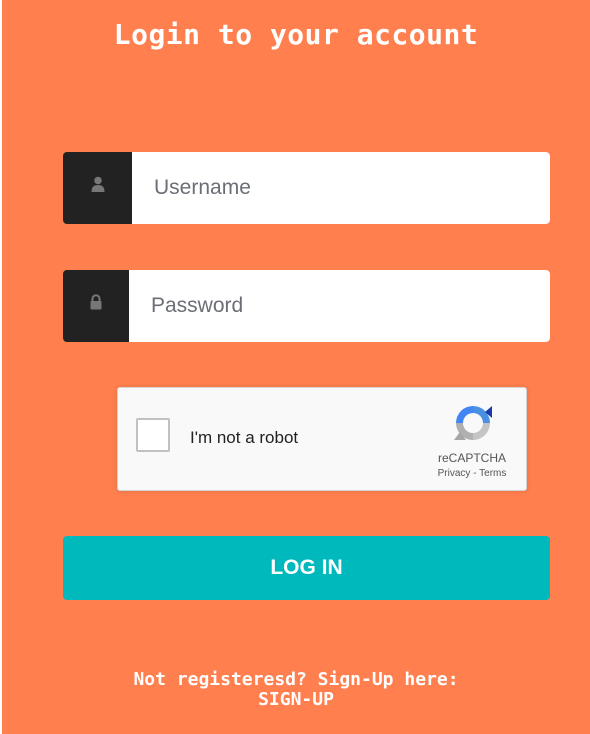 Image resolution: width=590 pixels, height=734 pixels. I want to click on page-title: Login to your account, so click(296, 34).